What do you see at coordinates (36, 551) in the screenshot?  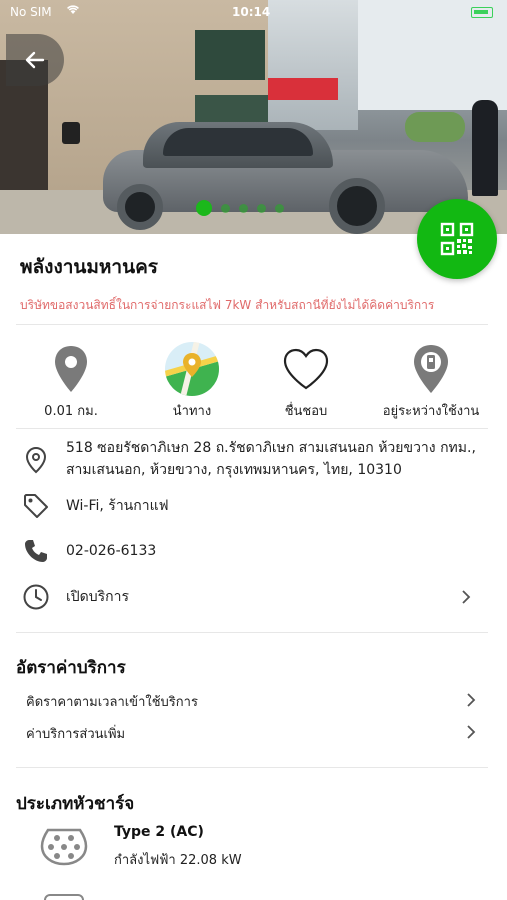 I see `phone-icon` at bounding box center [36, 551].